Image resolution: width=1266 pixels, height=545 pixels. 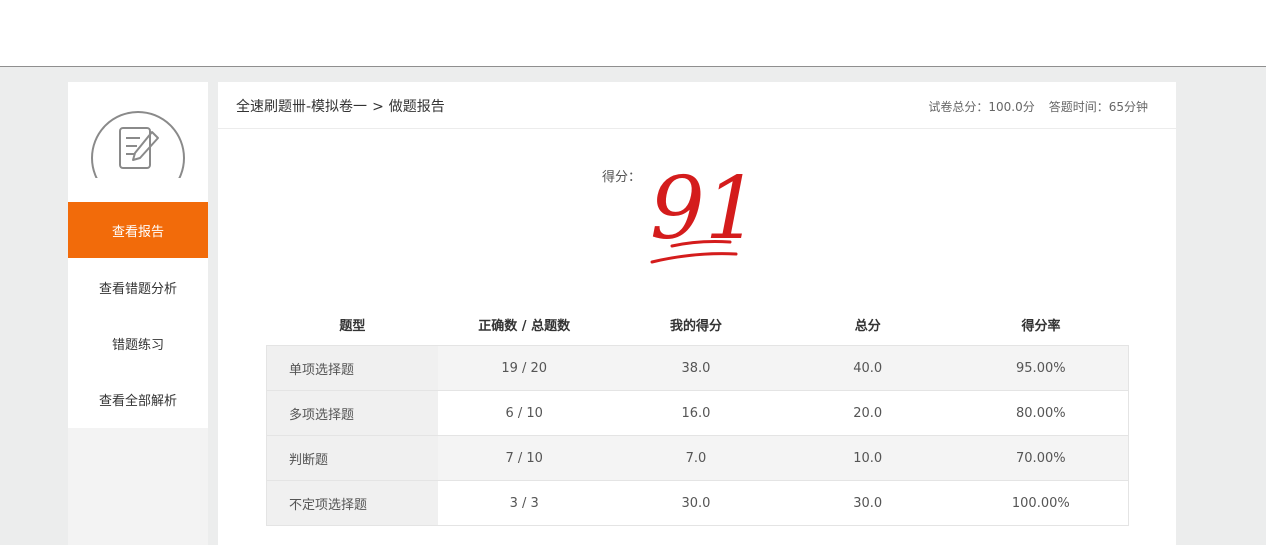 I want to click on table-header-row: 题型 正确数 / 总题数 我的得分 总分 得分率, so click(x=698, y=324).